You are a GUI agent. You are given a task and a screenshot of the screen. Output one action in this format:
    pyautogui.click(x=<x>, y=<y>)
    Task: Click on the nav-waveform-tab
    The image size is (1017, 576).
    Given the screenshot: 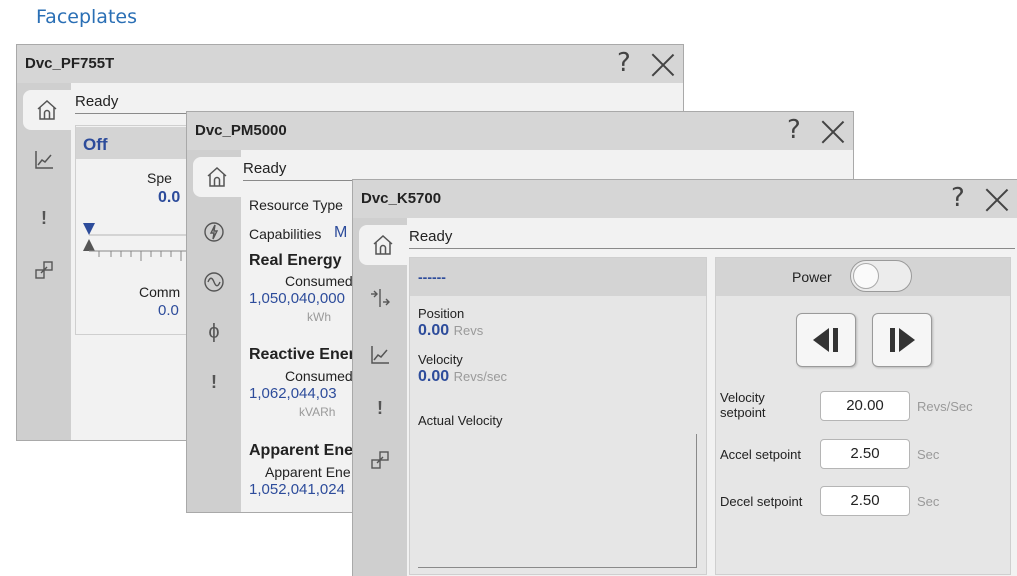 What is the action you would take?
    pyautogui.click(x=214, y=282)
    